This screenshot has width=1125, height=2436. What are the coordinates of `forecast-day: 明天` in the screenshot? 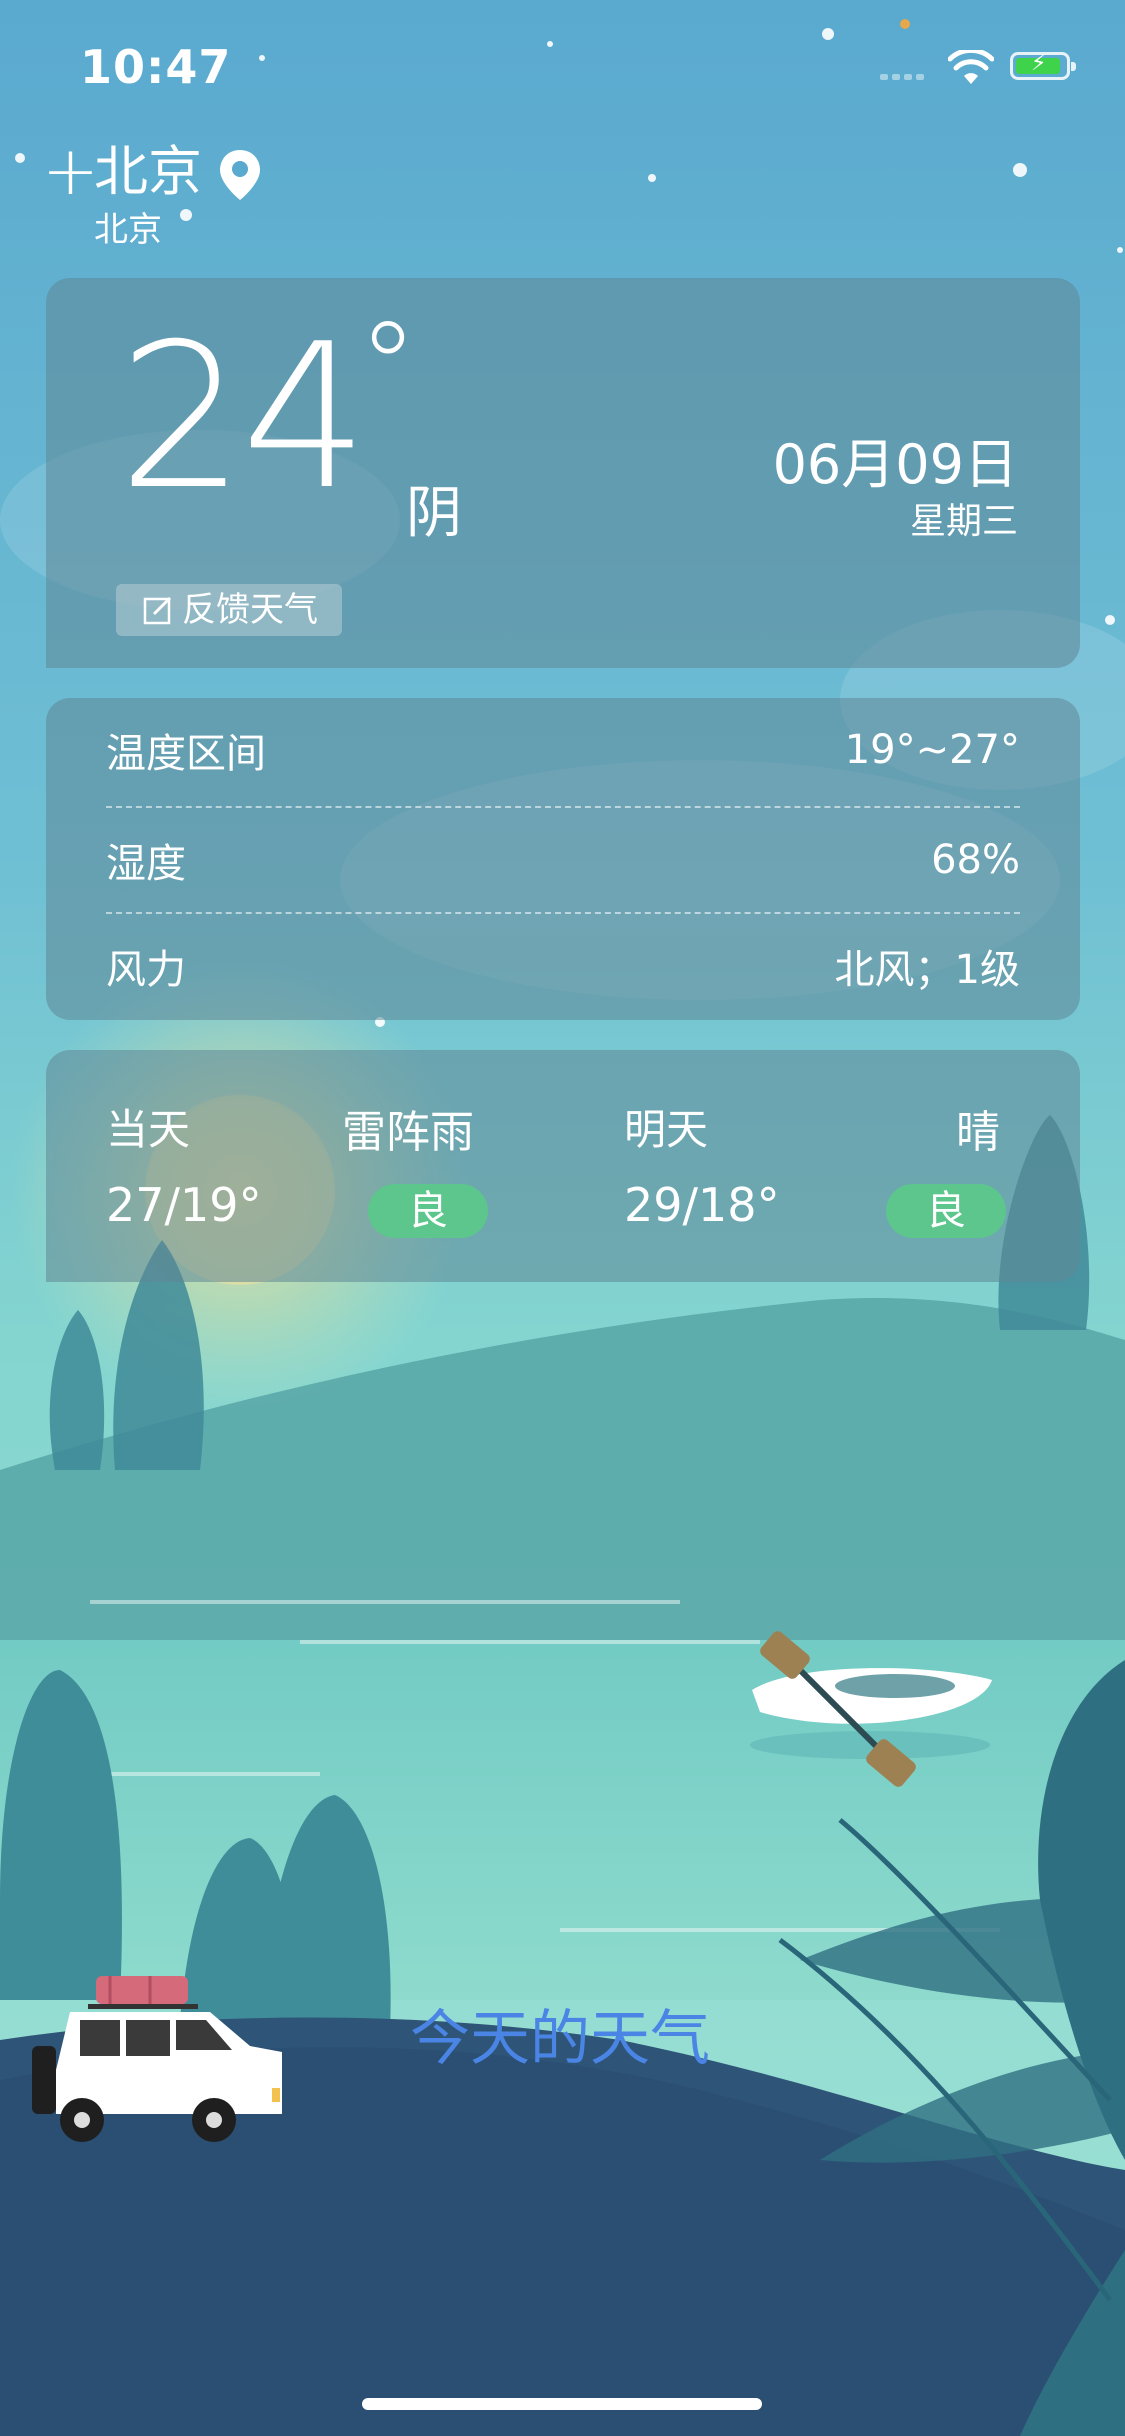 It's located at (666, 1129).